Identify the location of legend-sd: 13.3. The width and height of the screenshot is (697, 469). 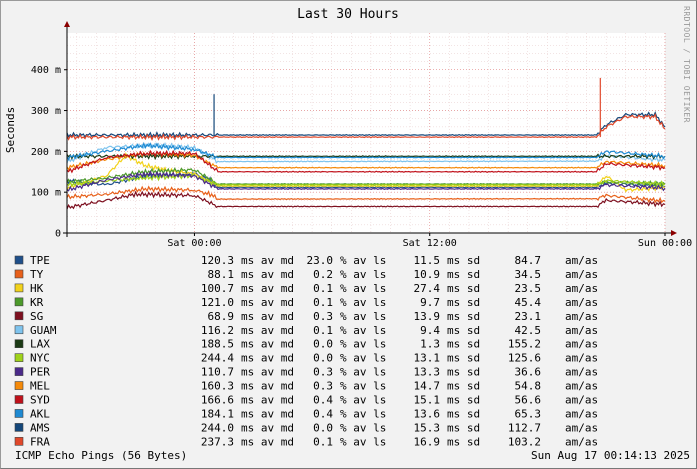
(427, 372).